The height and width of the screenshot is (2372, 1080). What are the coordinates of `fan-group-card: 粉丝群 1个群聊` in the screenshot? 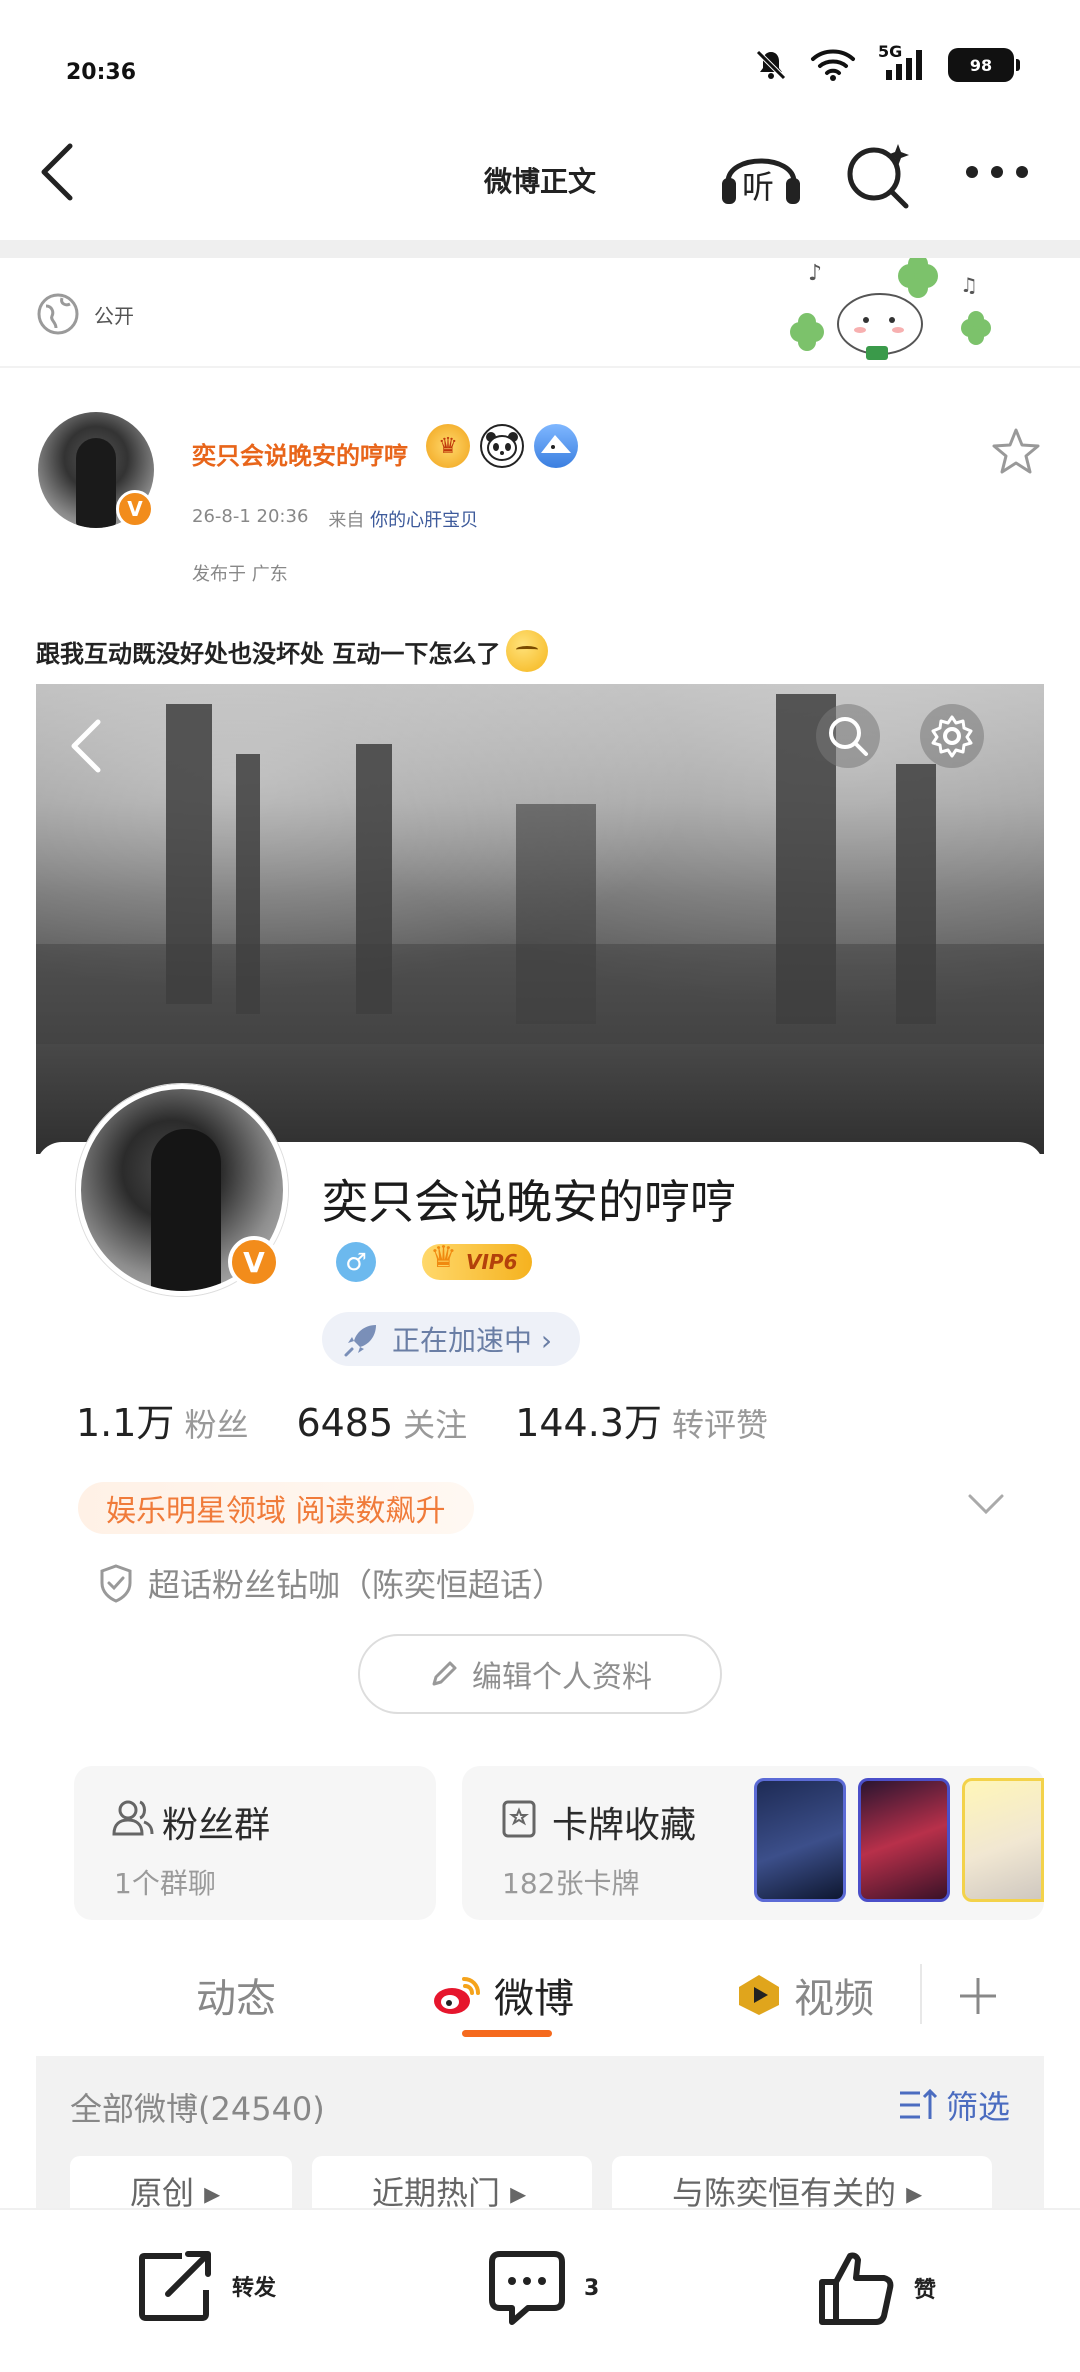 It's located at (255, 1843).